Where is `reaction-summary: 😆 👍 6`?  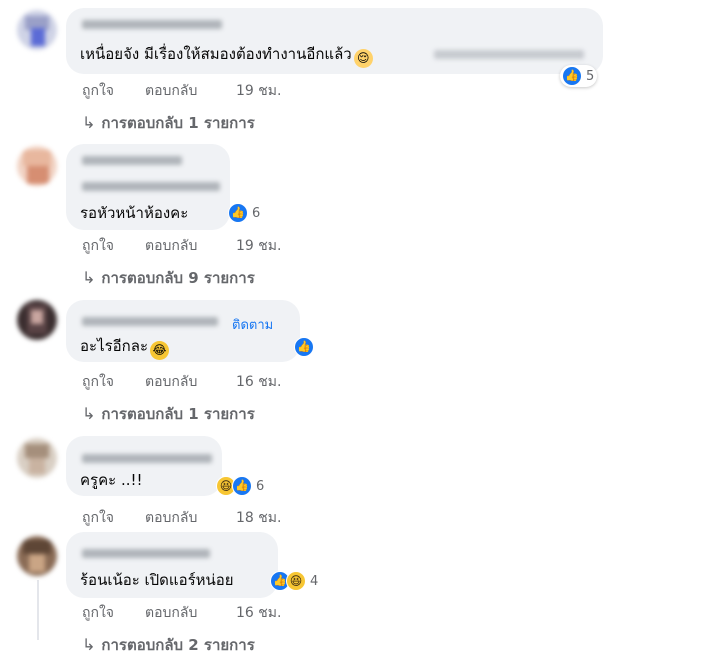
reaction-summary: 😆 👍 6 is located at coordinates (240, 486).